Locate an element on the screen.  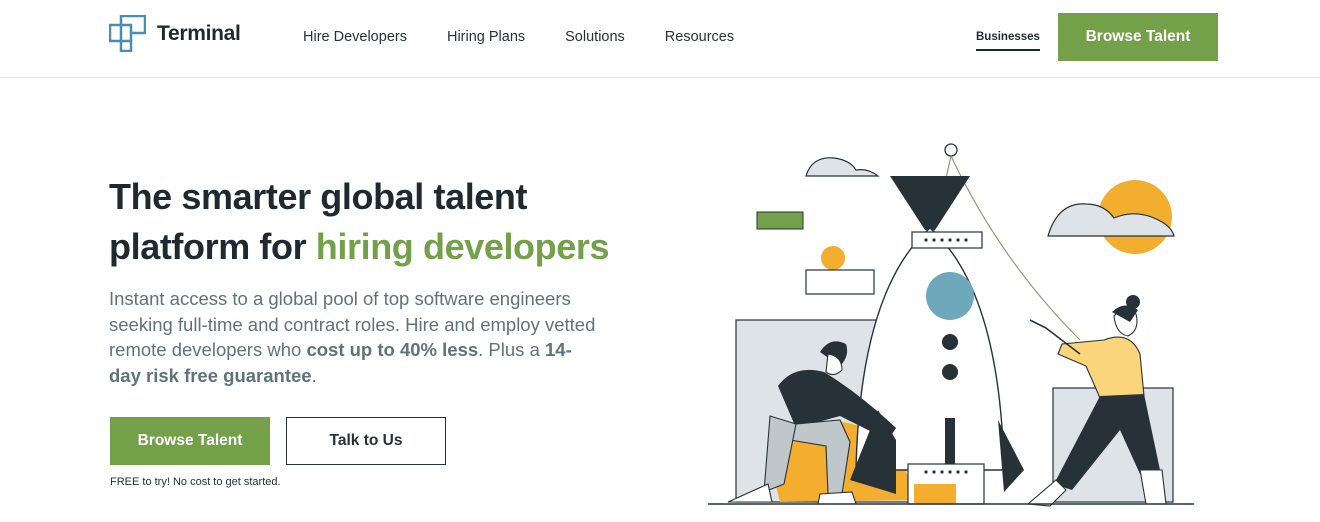
lead-text-2: . Plus a is located at coordinates (511, 349).